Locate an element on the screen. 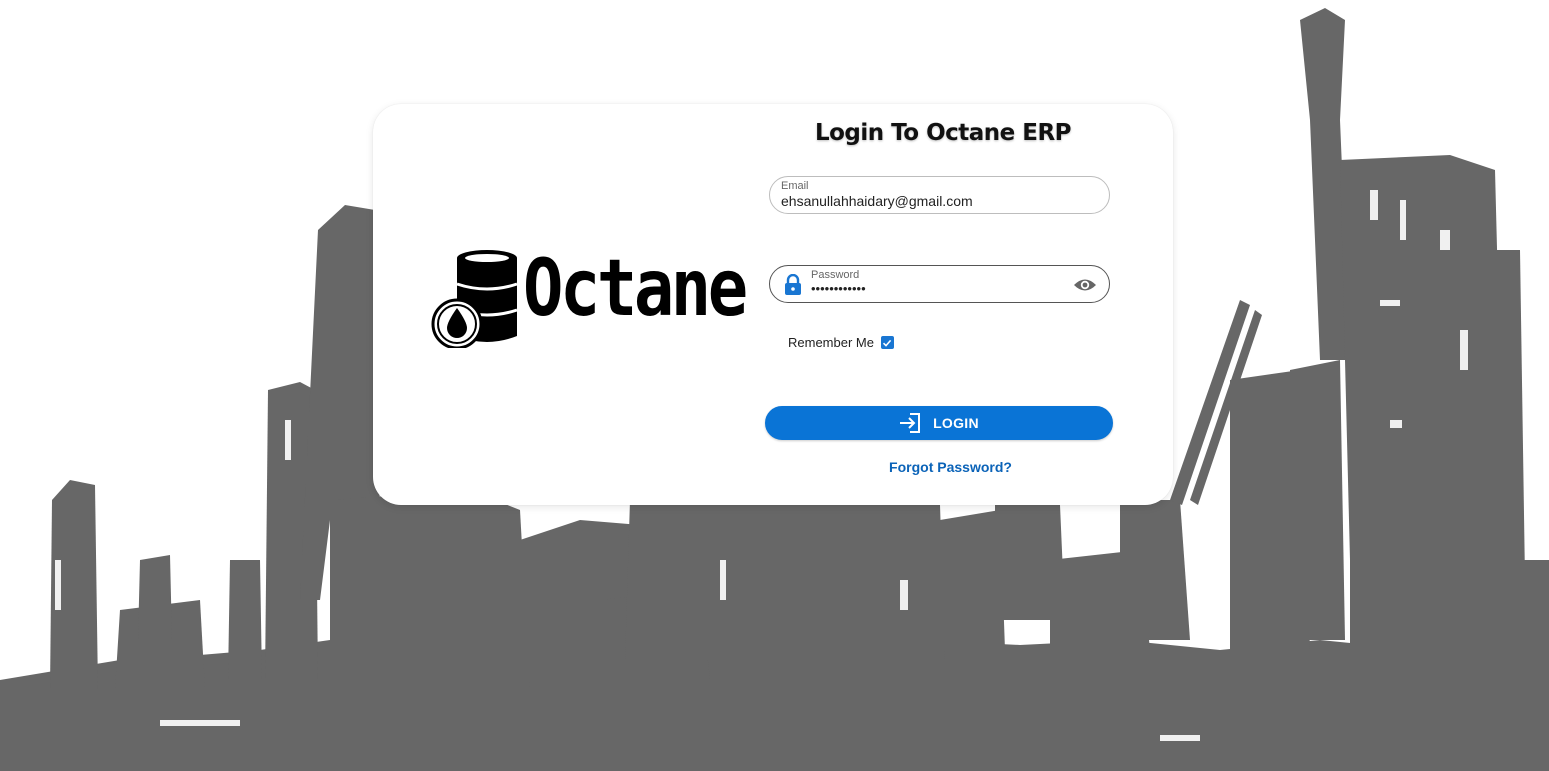 The width and height of the screenshot is (1549, 771). email-input: ehsanullahhaidary@gmail.com is located at coordinates (877, 201).